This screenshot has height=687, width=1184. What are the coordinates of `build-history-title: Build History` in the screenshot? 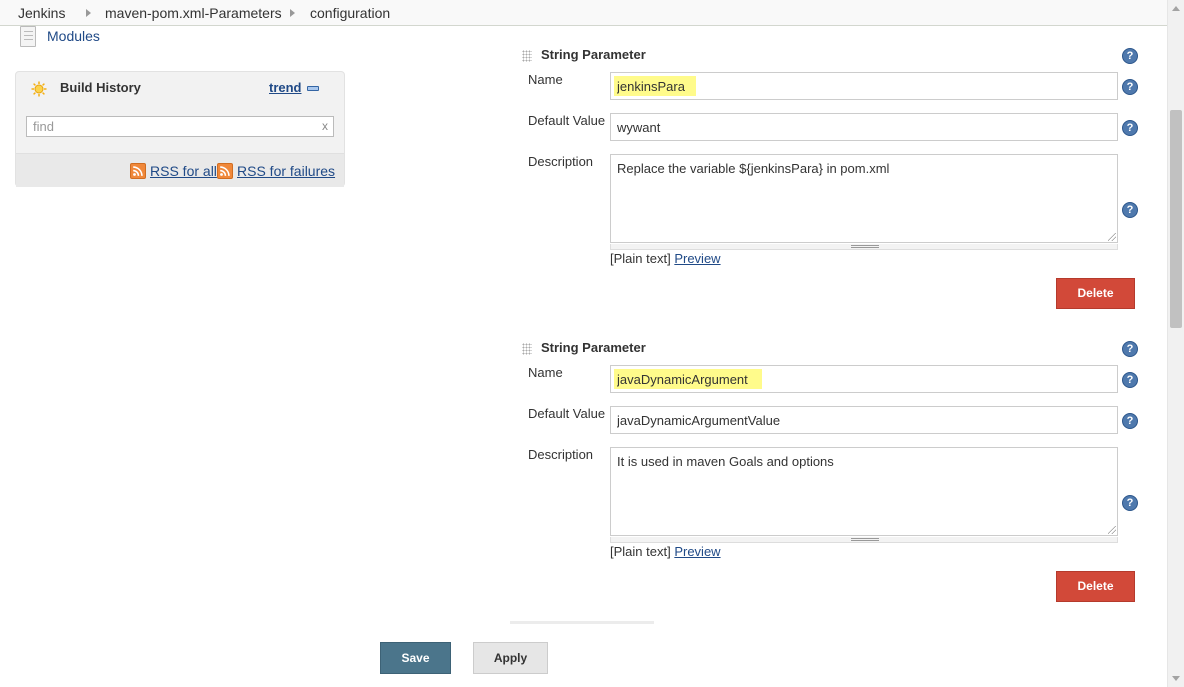 It's located at (100, 87).